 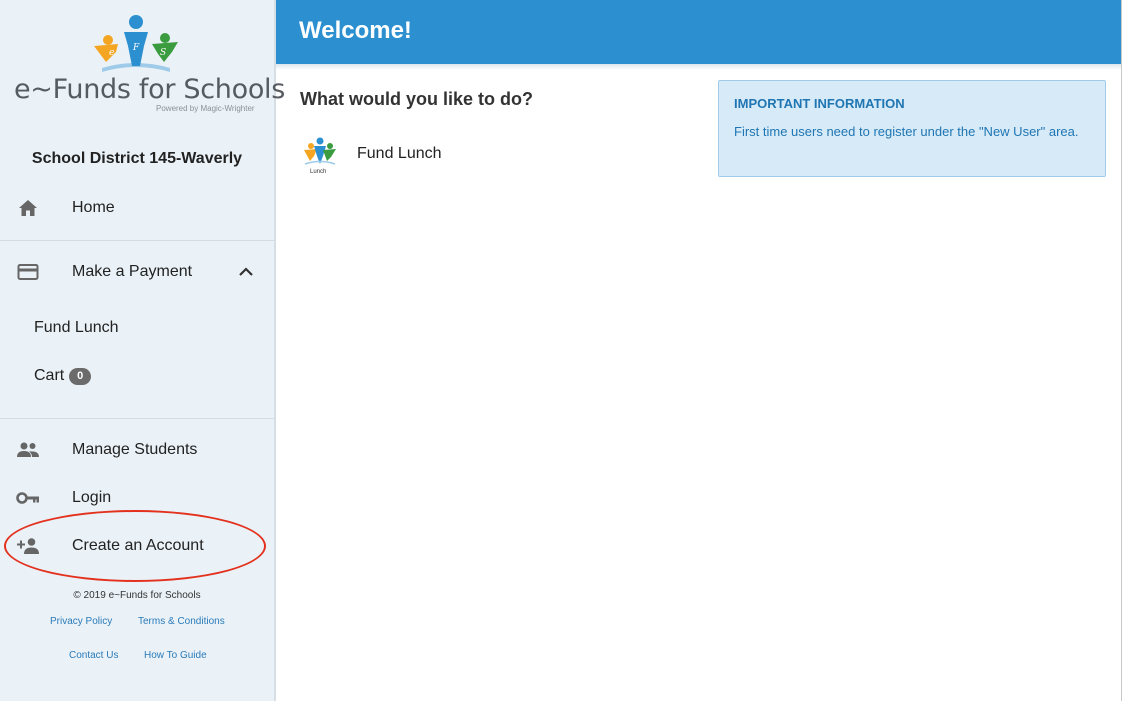 What do you see at coordinates (150, 89) in the screenshot?
I see `logo-text: e~Funds for Schools` at bounding box center [150, 89].